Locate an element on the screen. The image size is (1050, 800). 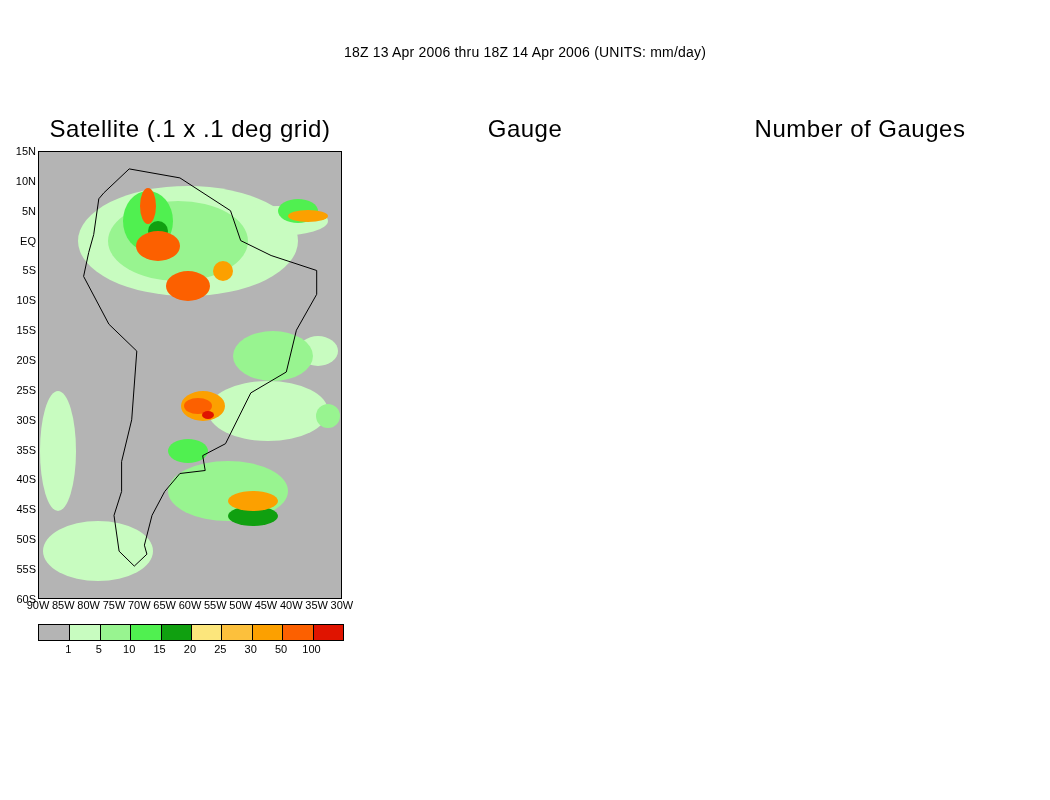
longitude-label: 85W is located at coordinates (63, 605).